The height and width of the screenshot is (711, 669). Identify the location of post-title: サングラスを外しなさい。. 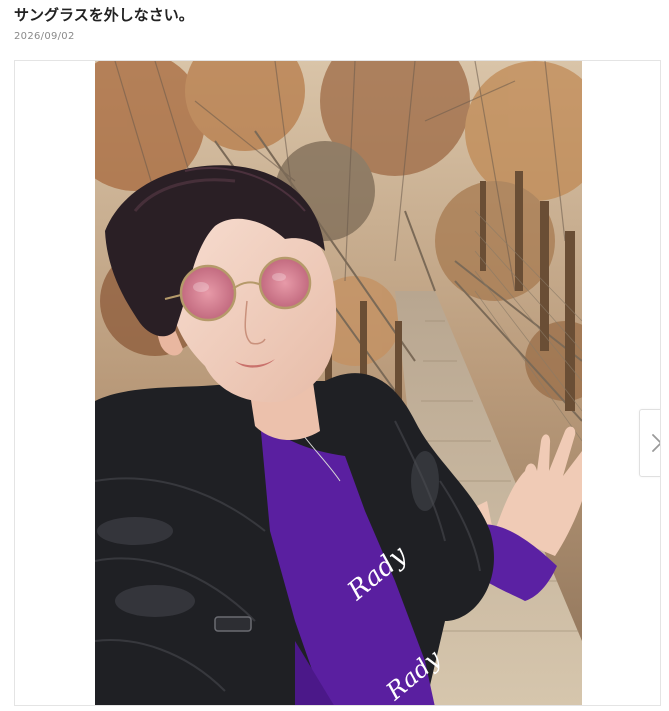
(104, 15).